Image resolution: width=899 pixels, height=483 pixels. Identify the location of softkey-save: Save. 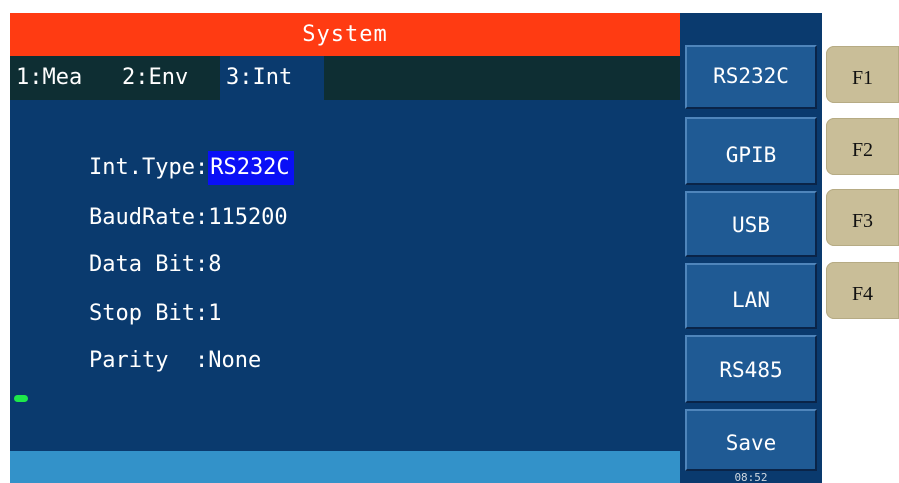
(751, 440).